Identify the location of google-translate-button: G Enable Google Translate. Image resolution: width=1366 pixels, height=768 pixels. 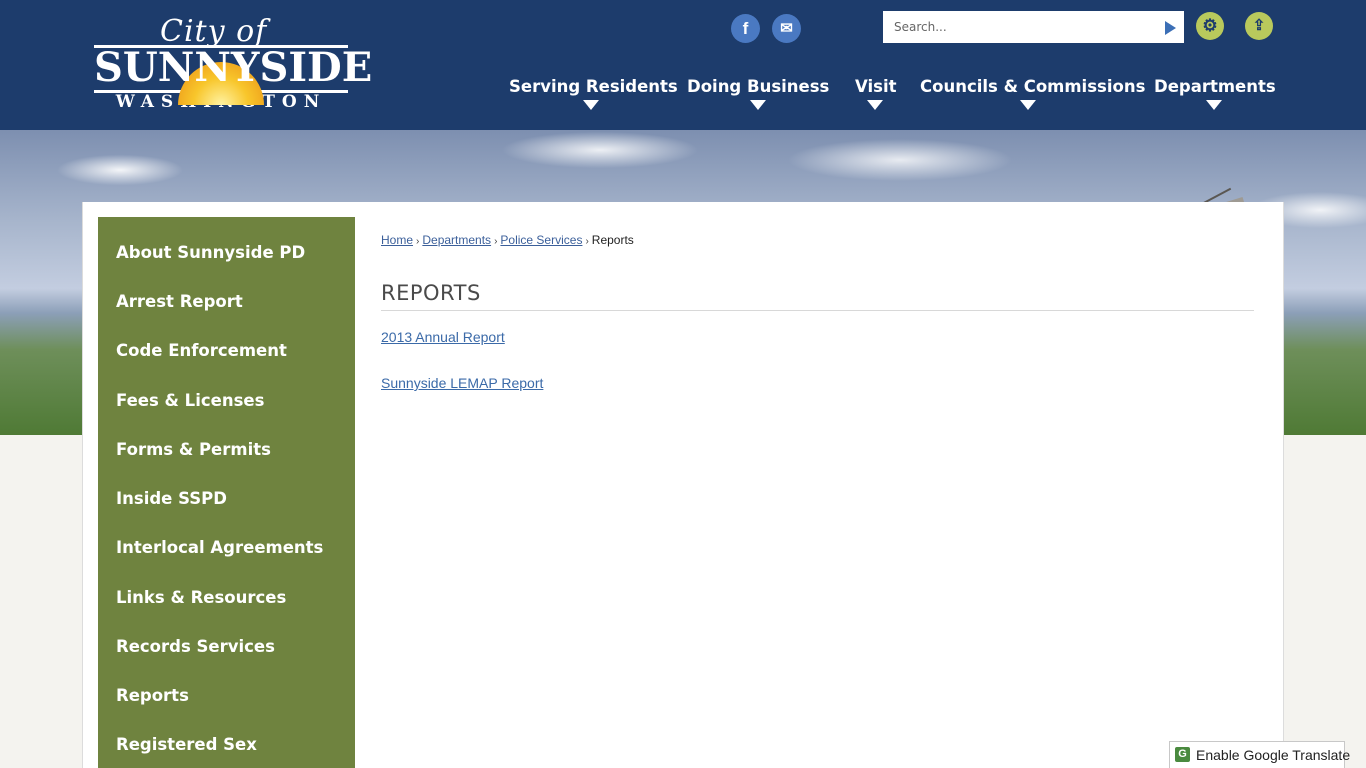
(1259, 754).